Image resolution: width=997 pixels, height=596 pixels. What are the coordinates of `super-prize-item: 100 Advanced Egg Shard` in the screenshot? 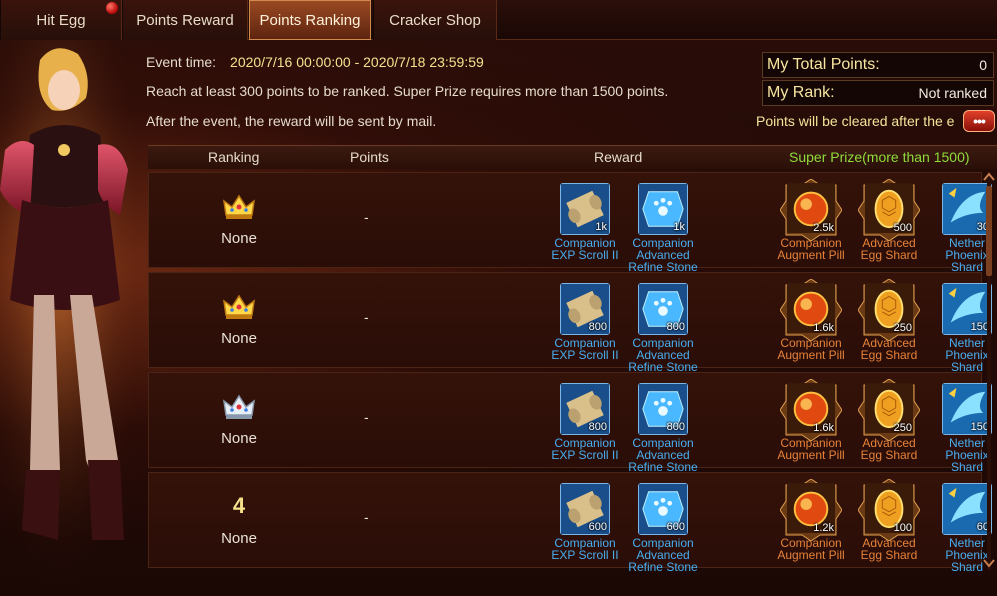 It's located at (889, 520).